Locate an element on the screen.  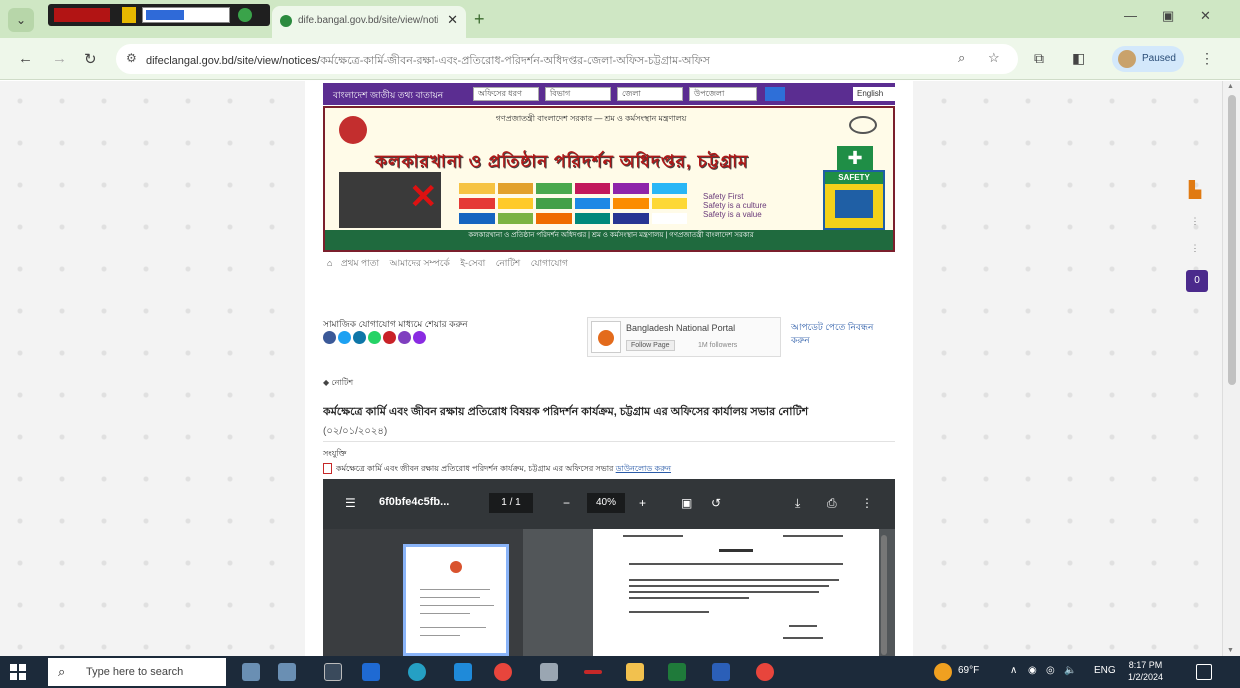
edge-browser-icon is located at coordinates (417, 672).